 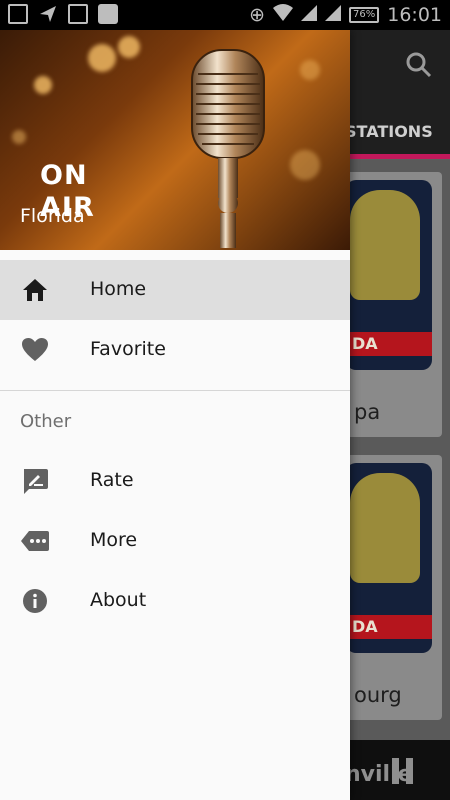 I want to click on send-icon, so click(x=48, y=14).